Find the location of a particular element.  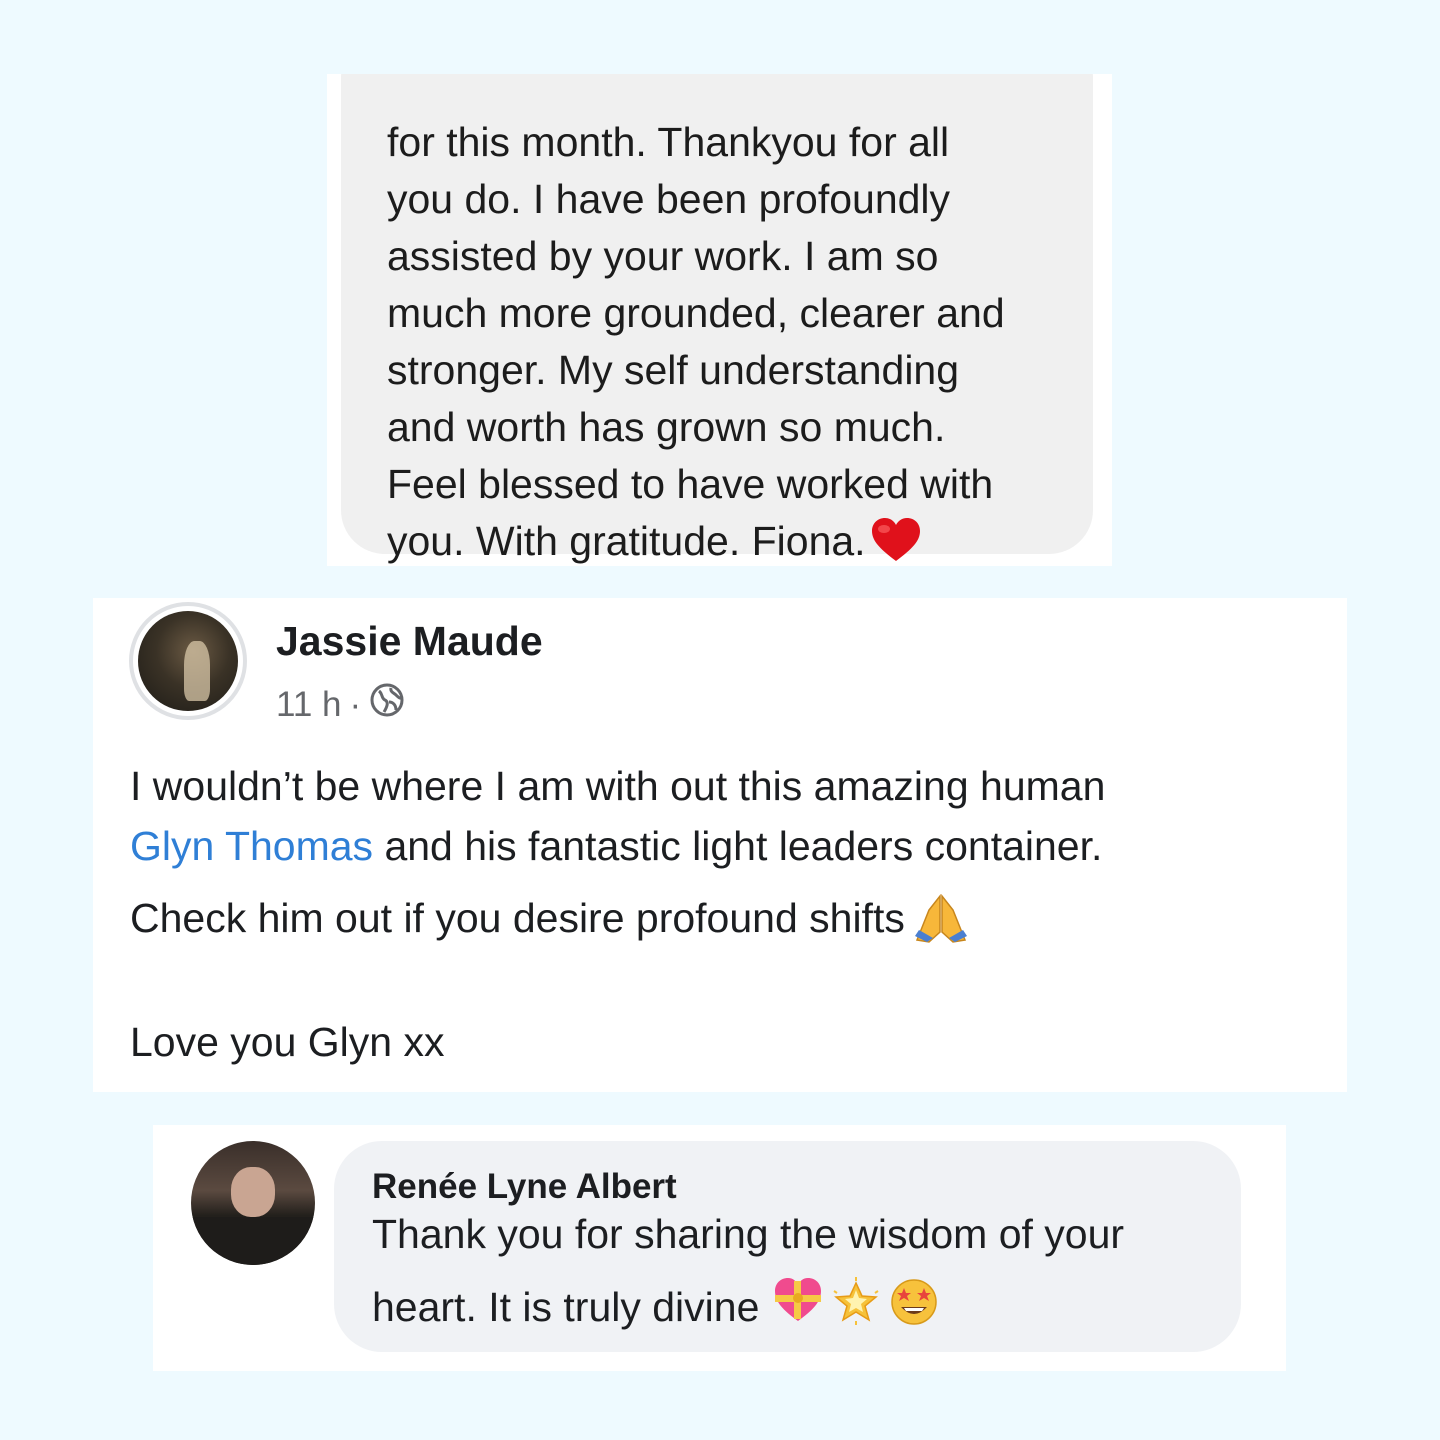

message-line: and worth has grown so much. is located at coordinates (666, 427).